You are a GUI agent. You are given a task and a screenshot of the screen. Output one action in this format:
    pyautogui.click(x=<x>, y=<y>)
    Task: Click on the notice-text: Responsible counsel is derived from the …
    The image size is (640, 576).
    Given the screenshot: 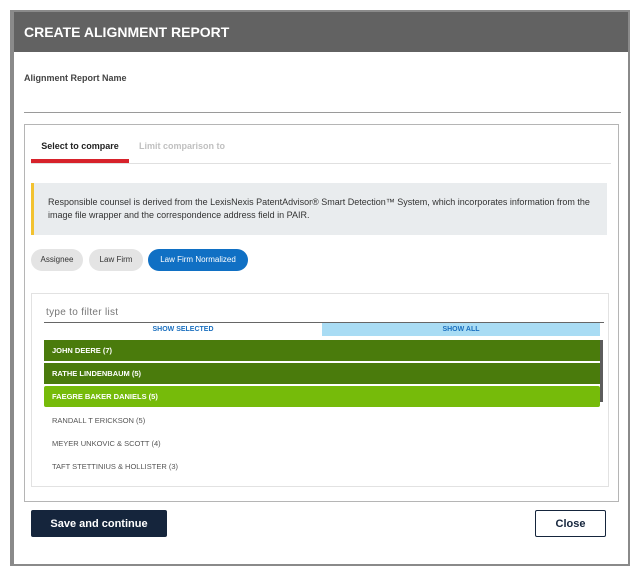 What is the action you would take?
    pyautogui.click(x=319, y=208)
    